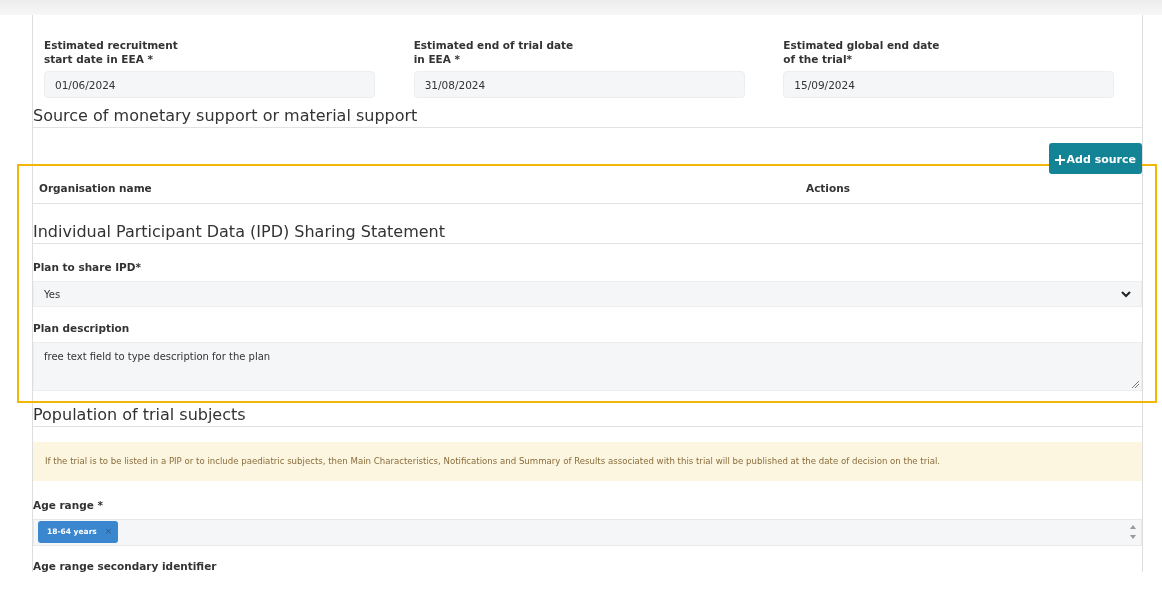 The height and width of the screenshot is (599, 1162). I want to click on add-source-button: Add source, so click(1095, 159).